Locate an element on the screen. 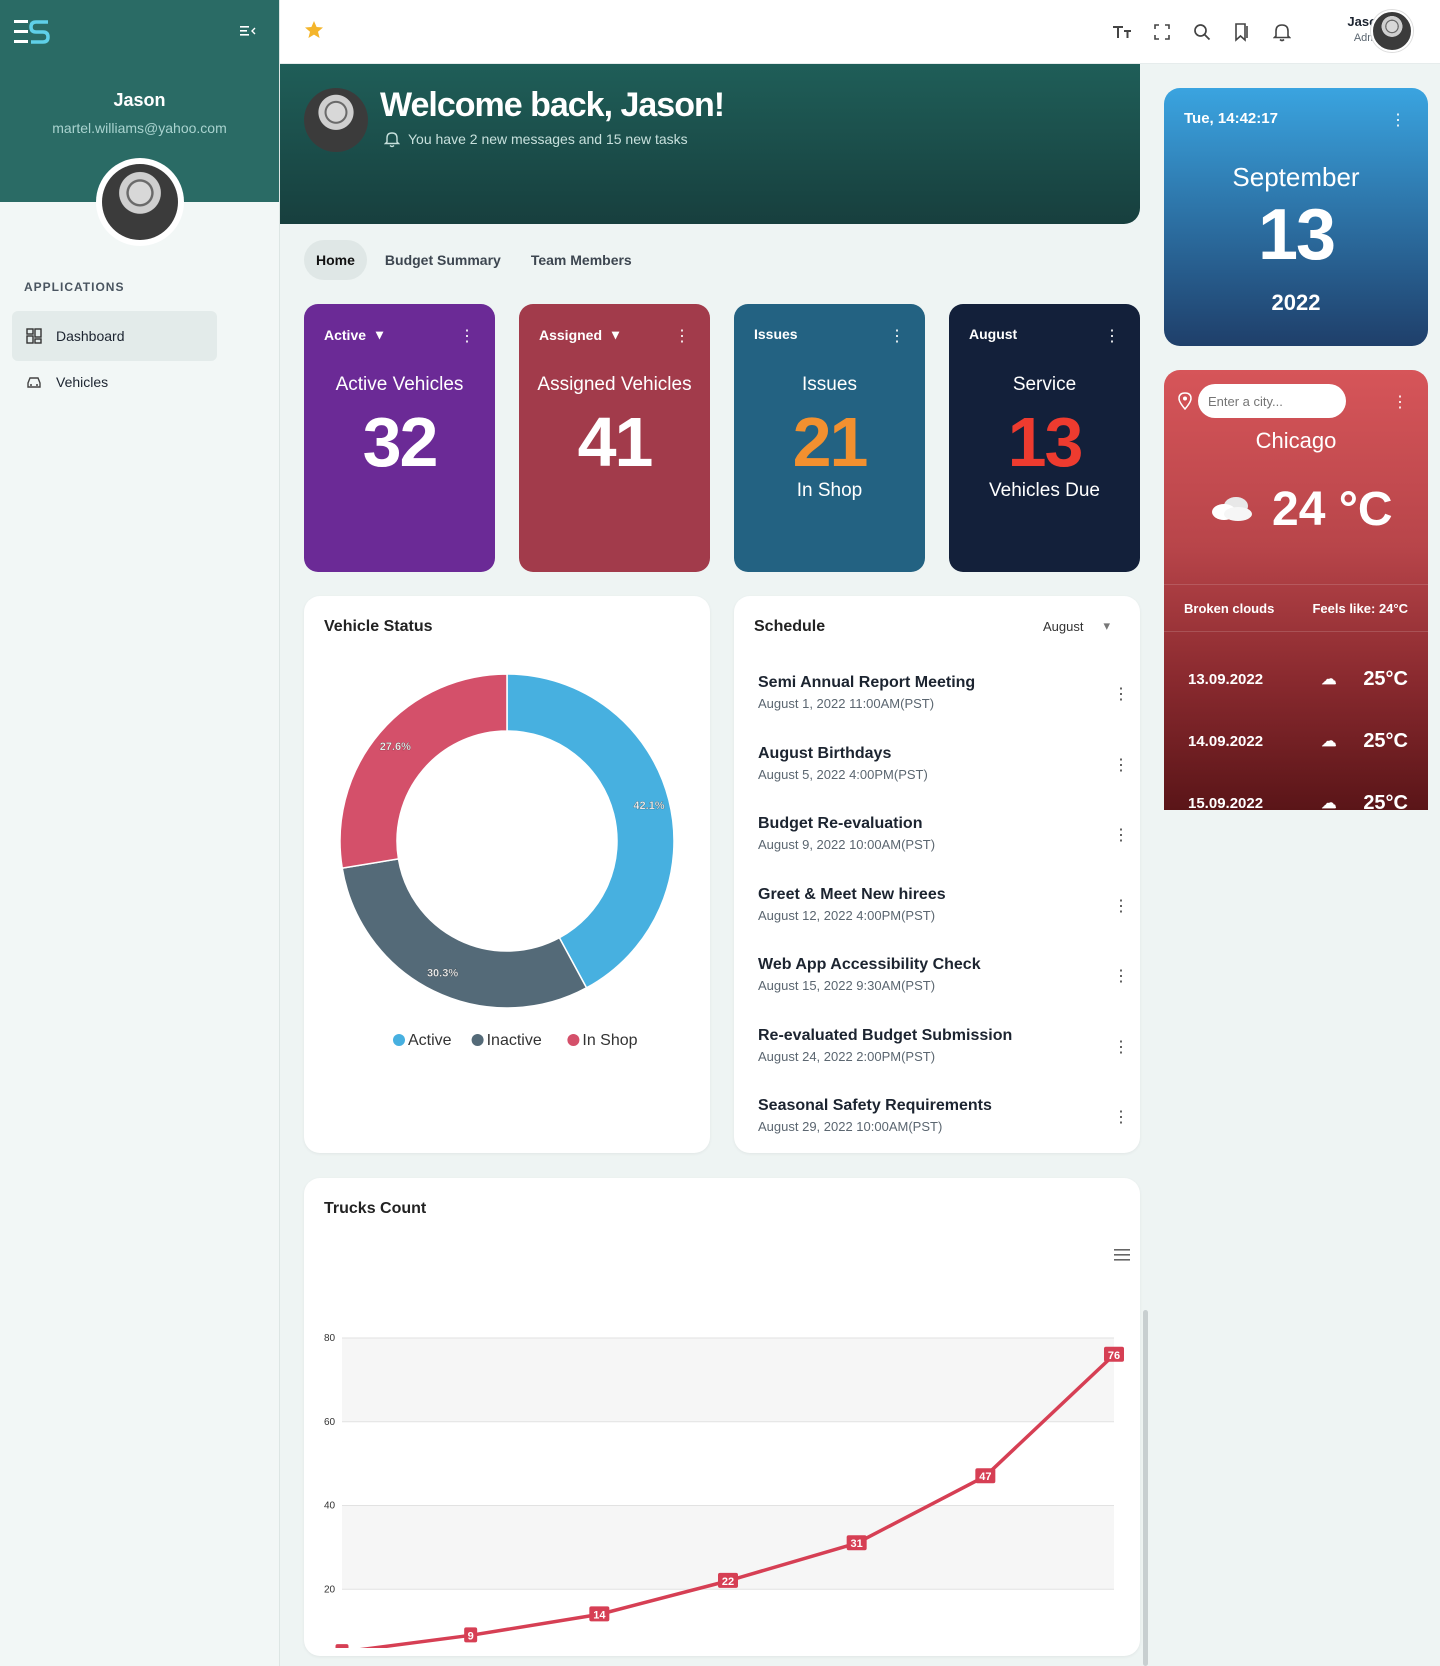  y-tick-label: 40 is located at coordinates (330, 1506).